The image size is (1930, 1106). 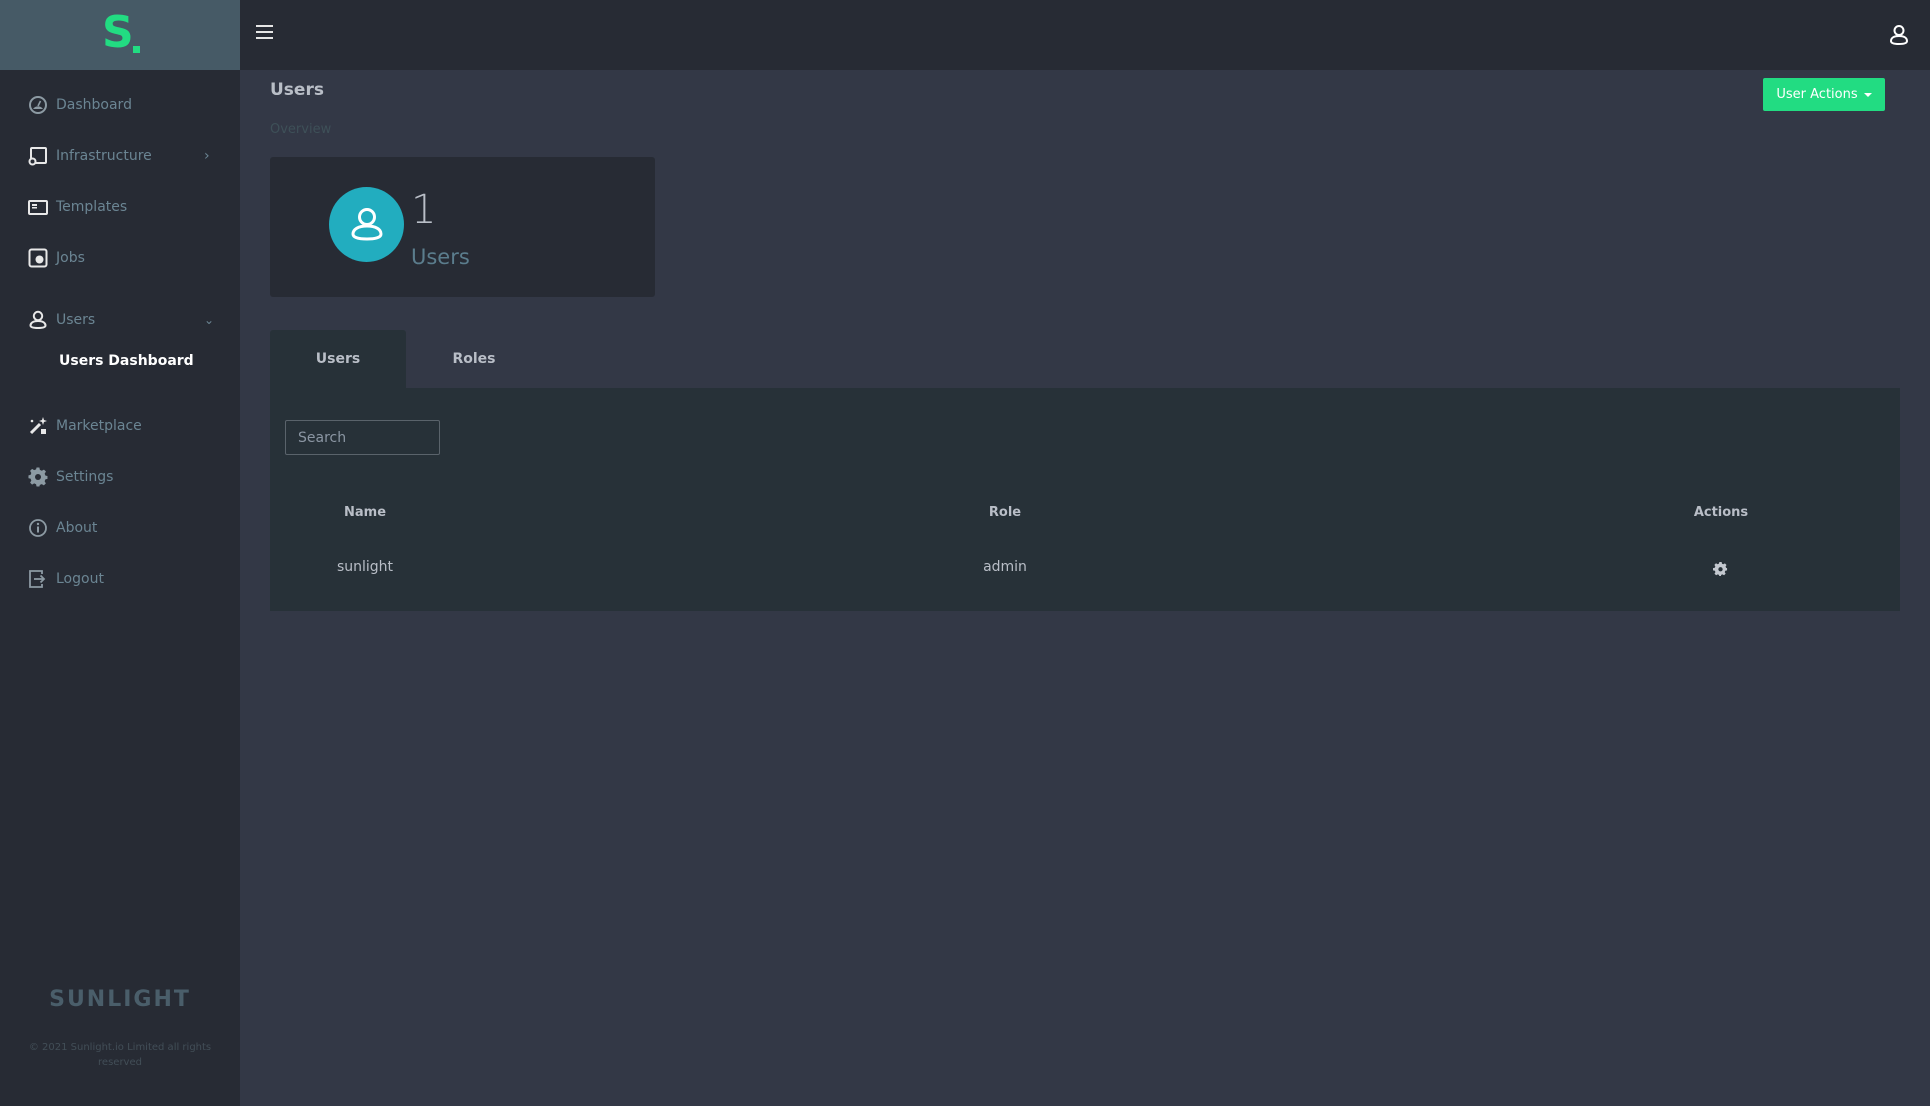 I want to click on sidebar-item-label: Logout, so click(x=80, y=579).